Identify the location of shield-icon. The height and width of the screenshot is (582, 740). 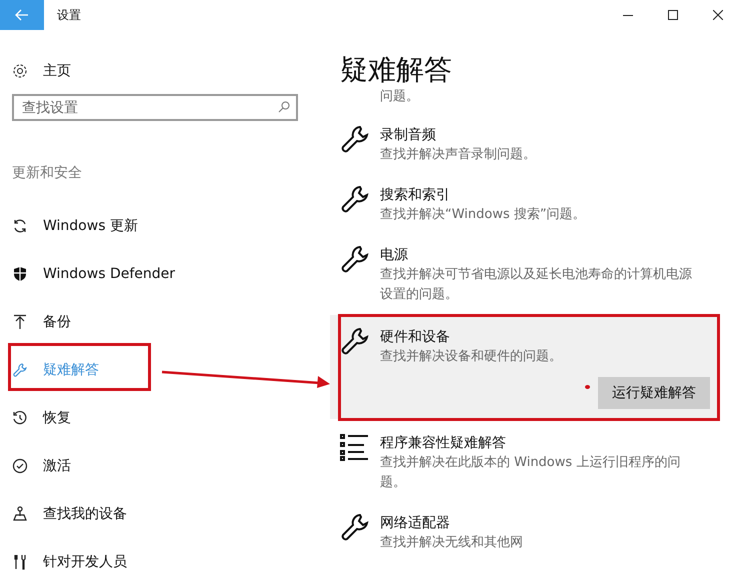
(20, 274).